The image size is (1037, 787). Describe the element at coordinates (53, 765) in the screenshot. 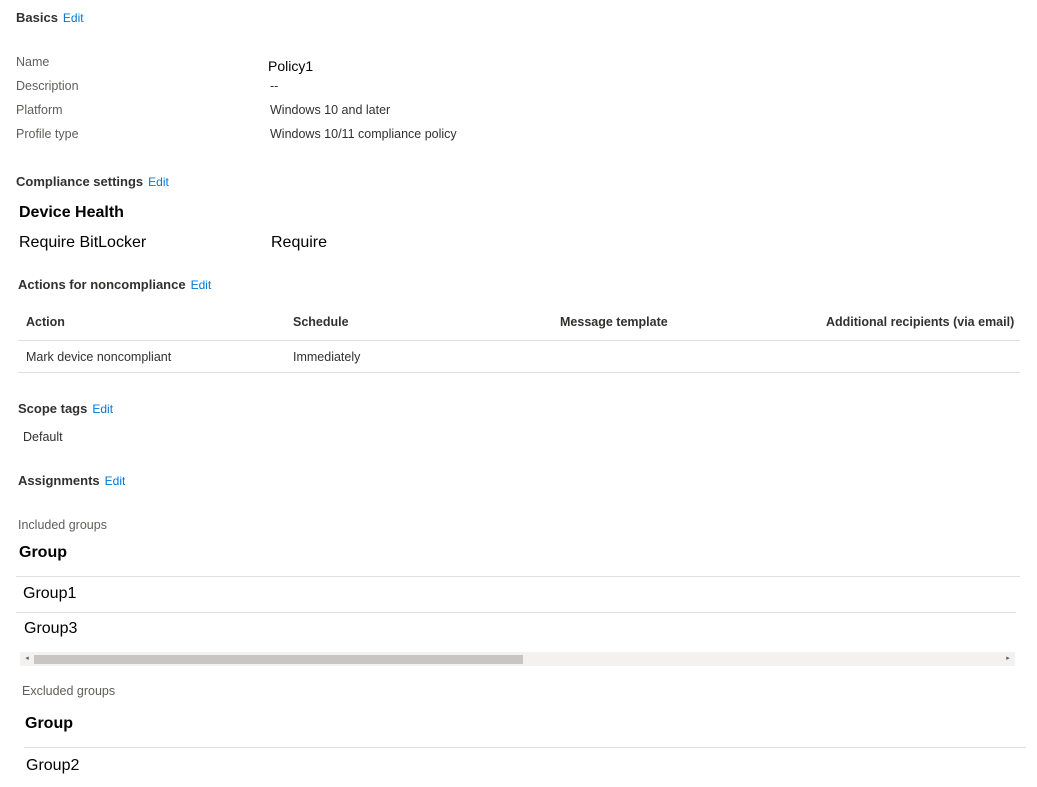

I see `excluded-group-row: Group2` at that location.